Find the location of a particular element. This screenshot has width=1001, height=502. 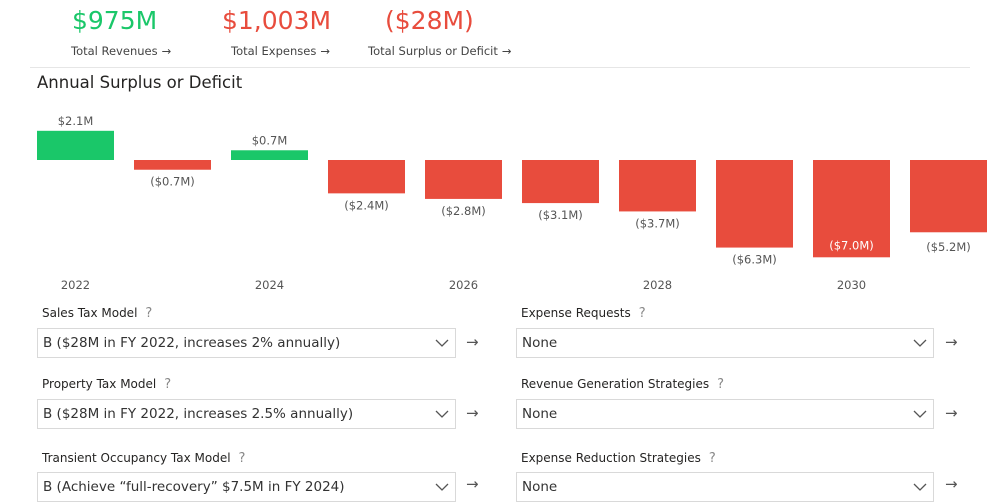

expense-reduction-strategies-label: Expense Reduction Strategies? is located at coordinates (618, 458).